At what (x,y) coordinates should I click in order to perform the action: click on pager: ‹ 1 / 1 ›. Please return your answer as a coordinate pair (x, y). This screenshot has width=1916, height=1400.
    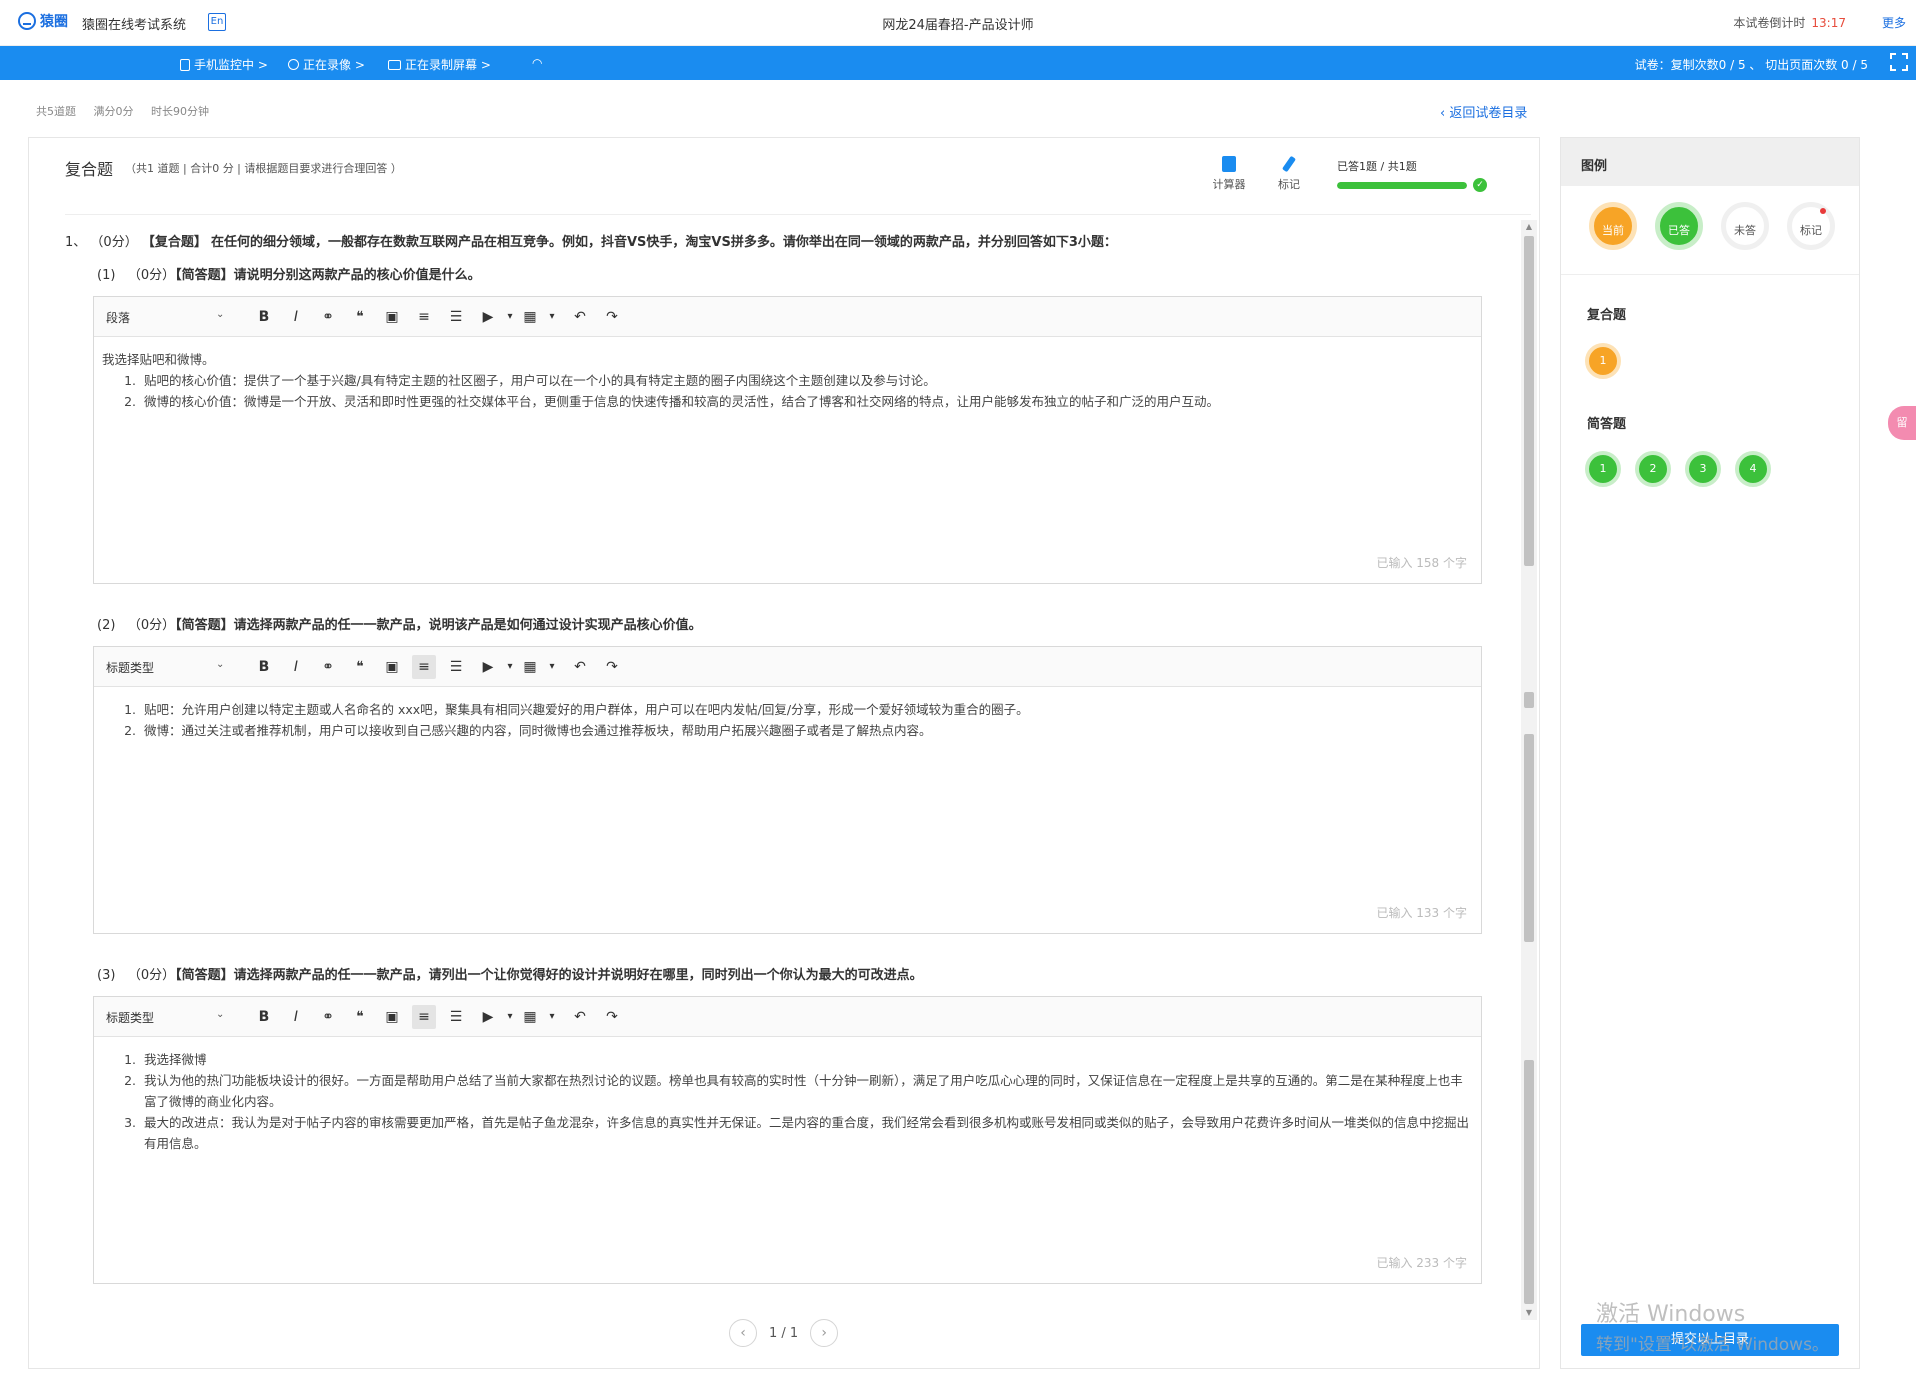
    Looking at the image, I should click on (794, 1333).